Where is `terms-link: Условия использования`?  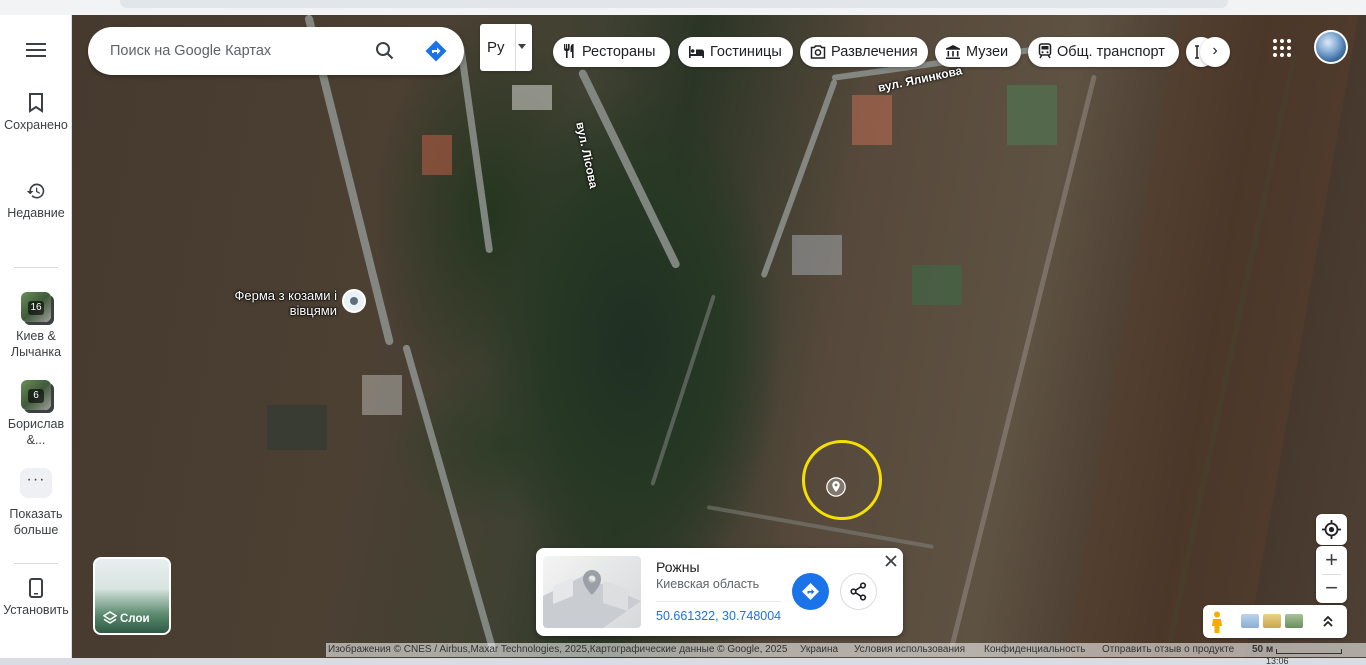 terms-link: Условия использования is located at coordinates (909, 650).